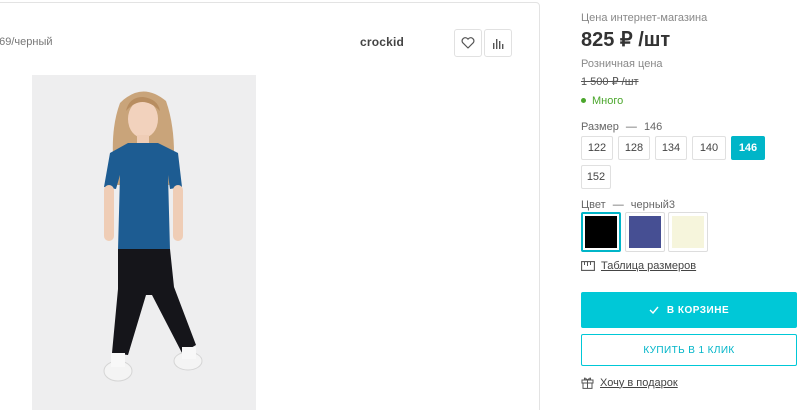  What do you see at coordinates (622, 64) in the screenshot?
I see `retail-price-label: Розничная цена` at bounding box center [622, 64].